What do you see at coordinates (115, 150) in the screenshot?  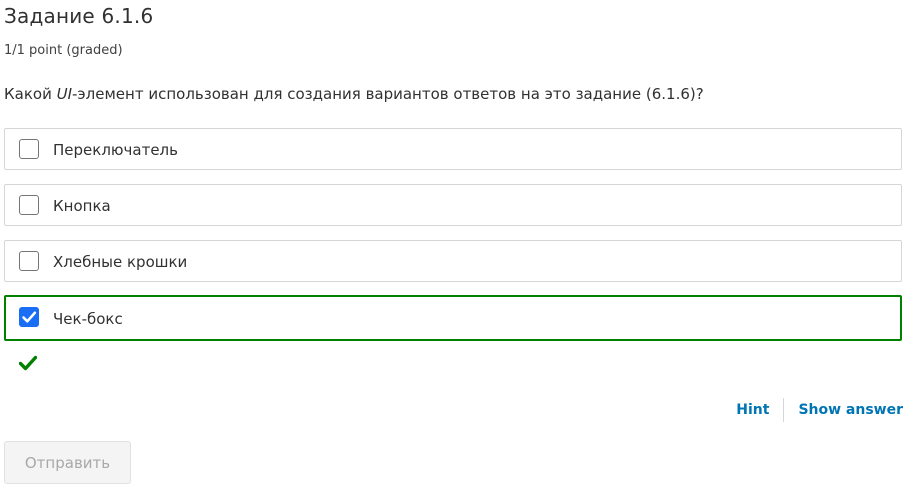 I see `answer-option-label: Переключатель` at bounding box center [115, 150].